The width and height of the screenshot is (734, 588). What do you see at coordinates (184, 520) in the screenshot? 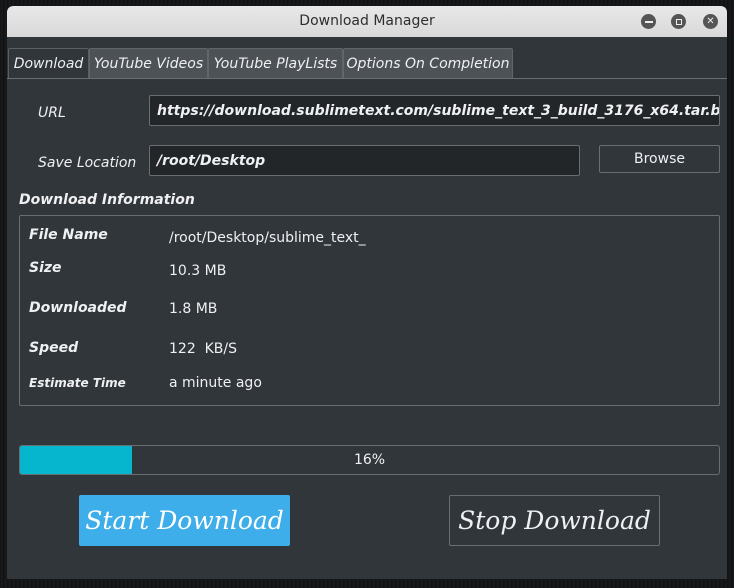
I see `start-download-button: Start Download` at bounding box center [184, 520].